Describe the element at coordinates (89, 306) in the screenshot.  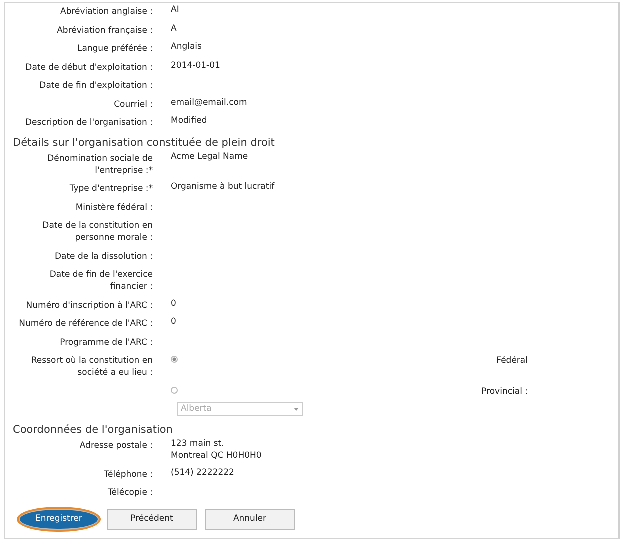
I see `field-label: Numéro d'inscription à l'ARC :` at that location.